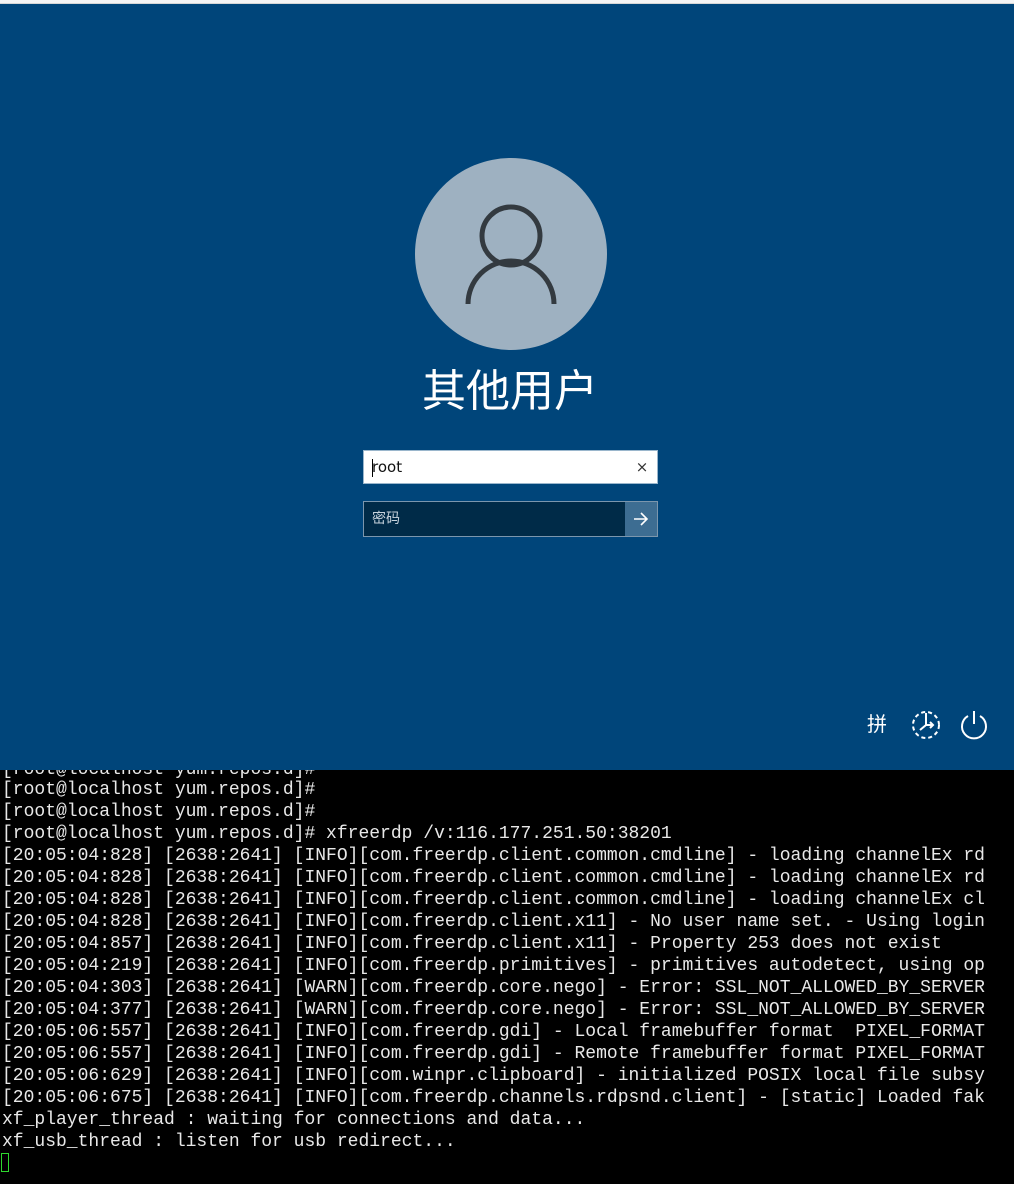 The width and height of the screenshot is (1014, 1184). I want to click on username-field: ×, so click(510, 467).